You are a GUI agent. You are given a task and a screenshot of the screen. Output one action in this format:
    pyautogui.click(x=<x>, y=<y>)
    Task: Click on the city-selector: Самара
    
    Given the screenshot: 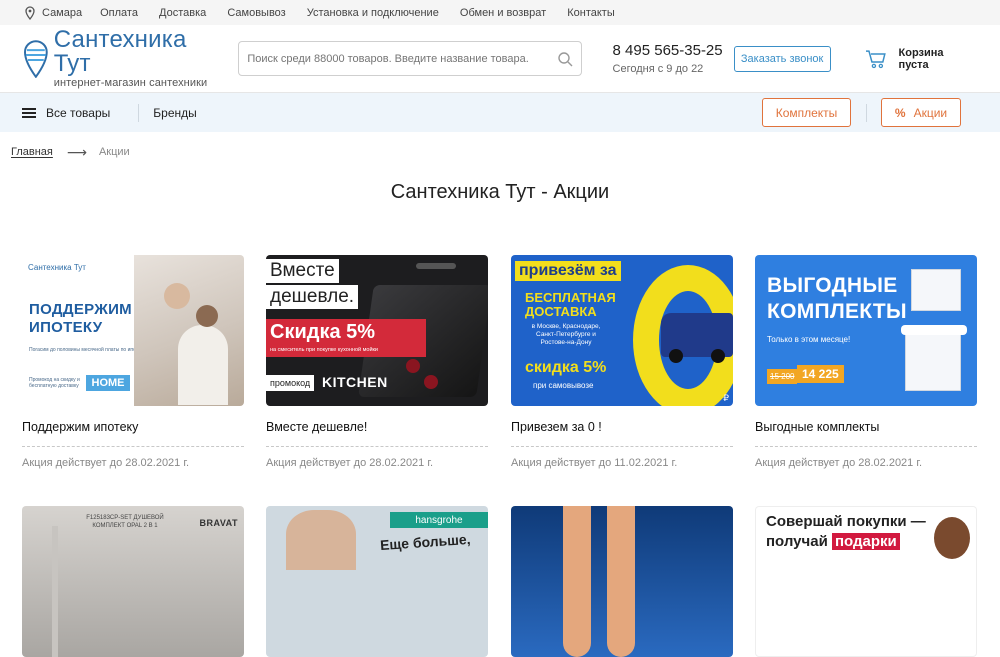 What is the action you would take?
    pyautogui.click(x=62, y=13)
    